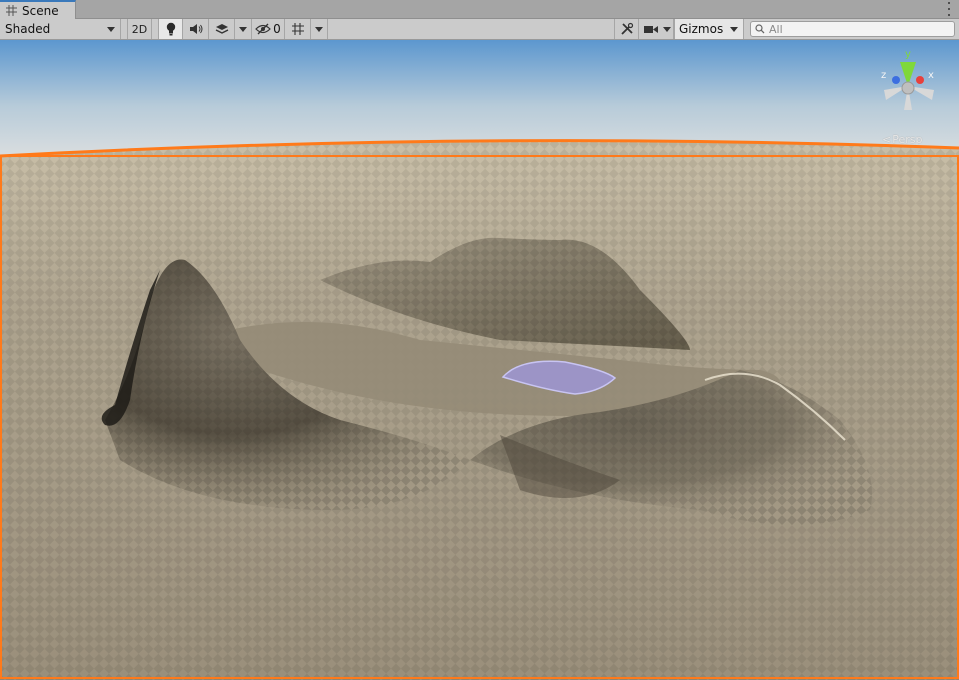 The width and height of the screenshot is (959, 680). I want to click on tab-label: Scene, so click(40, 10).